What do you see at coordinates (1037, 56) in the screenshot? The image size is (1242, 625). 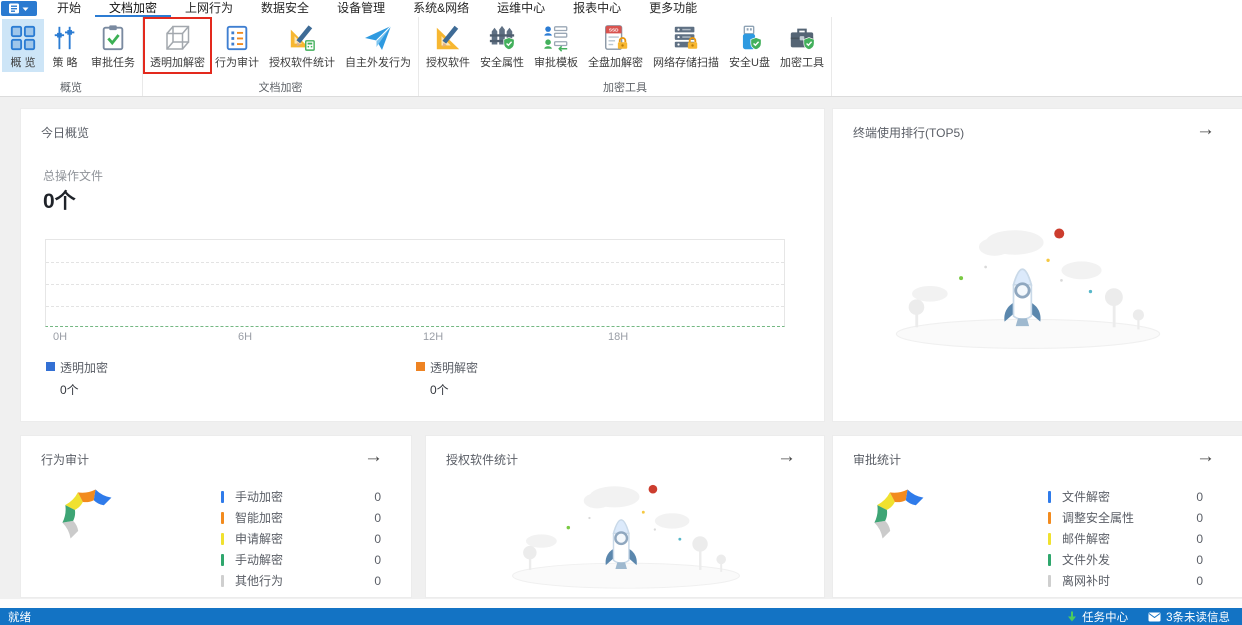 I see `ribbon-spacer` at bounding box center [1037, 56].